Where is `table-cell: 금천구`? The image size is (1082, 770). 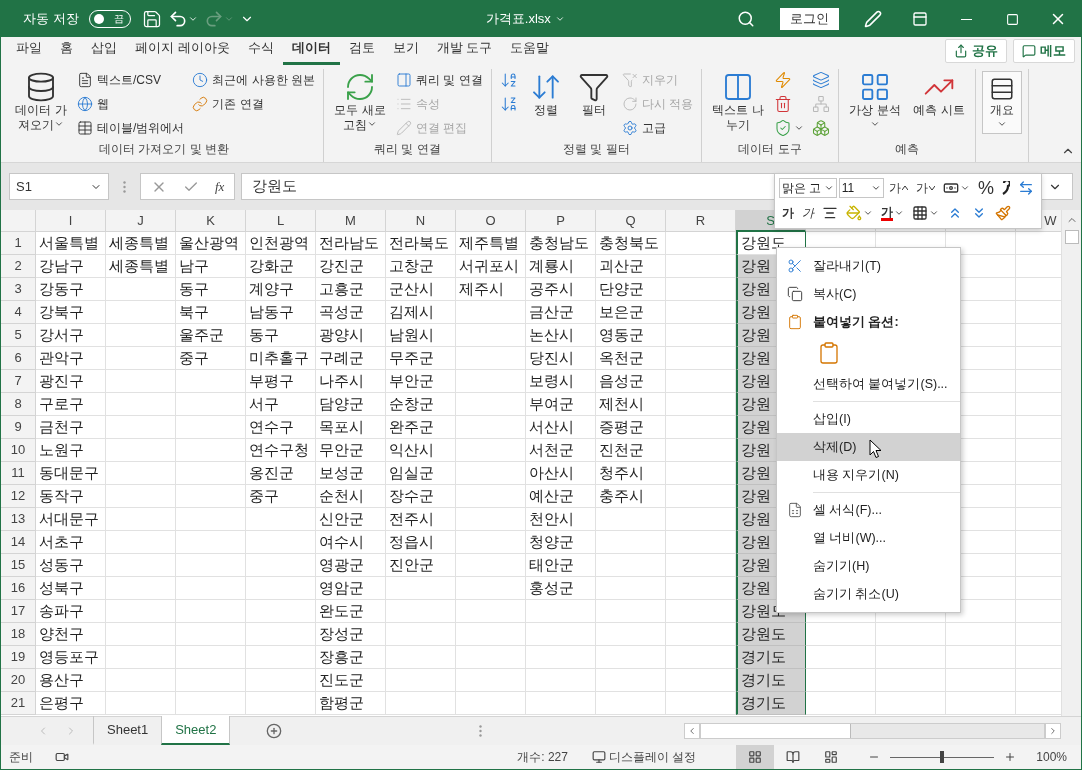
table-cell: 금천구 is located at coordinates (71, 427).